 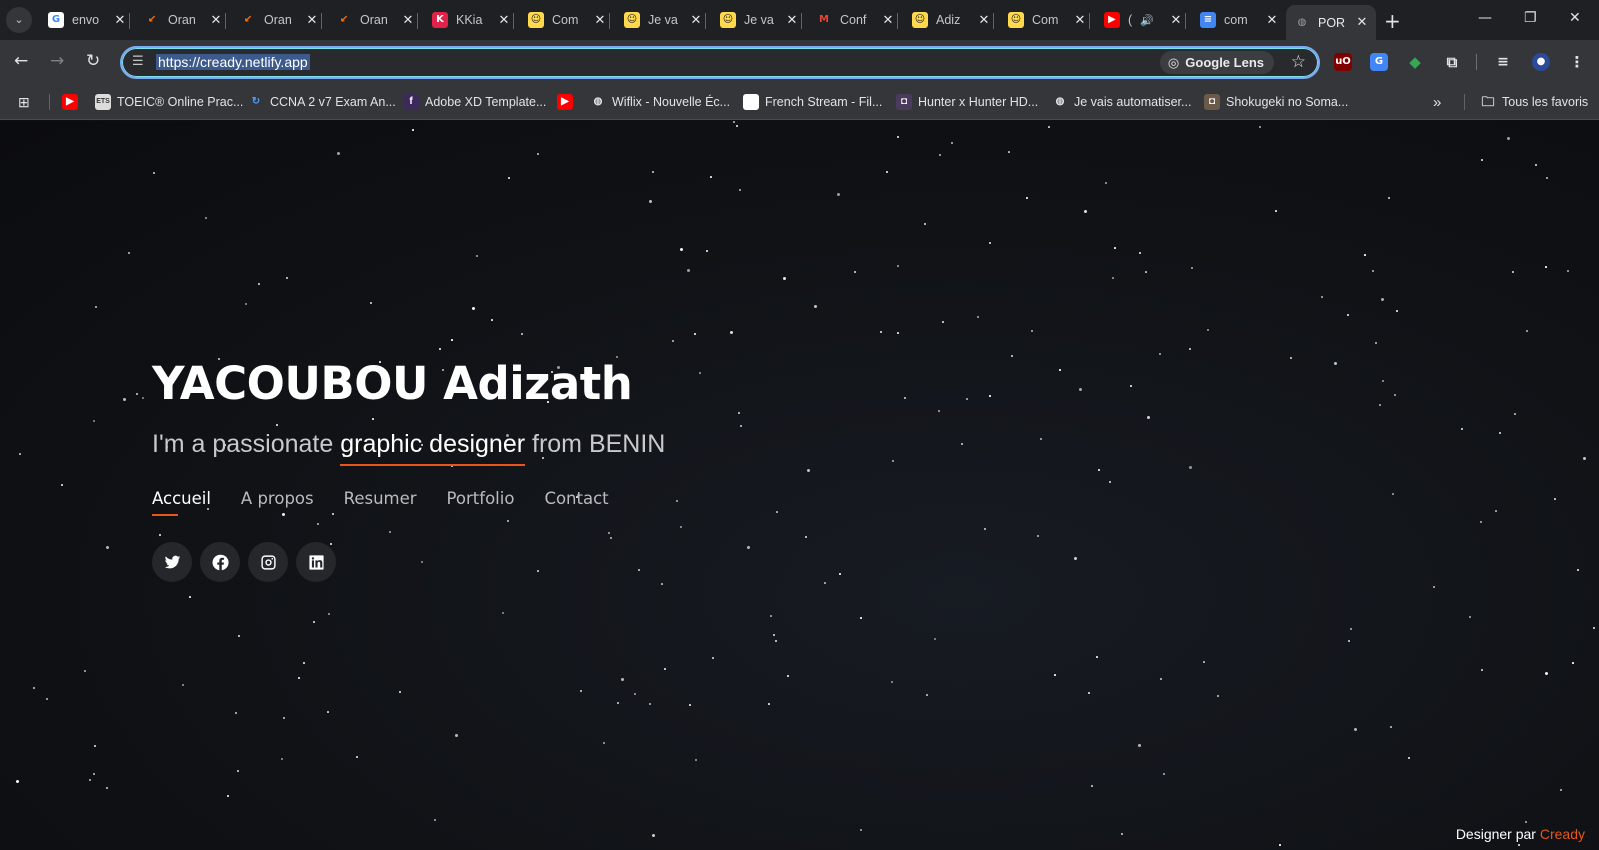 What do you see at coordinates (1530, 18) in the screenshot?
I see `restore-button: ❐` at bounding box center [1530, 18].